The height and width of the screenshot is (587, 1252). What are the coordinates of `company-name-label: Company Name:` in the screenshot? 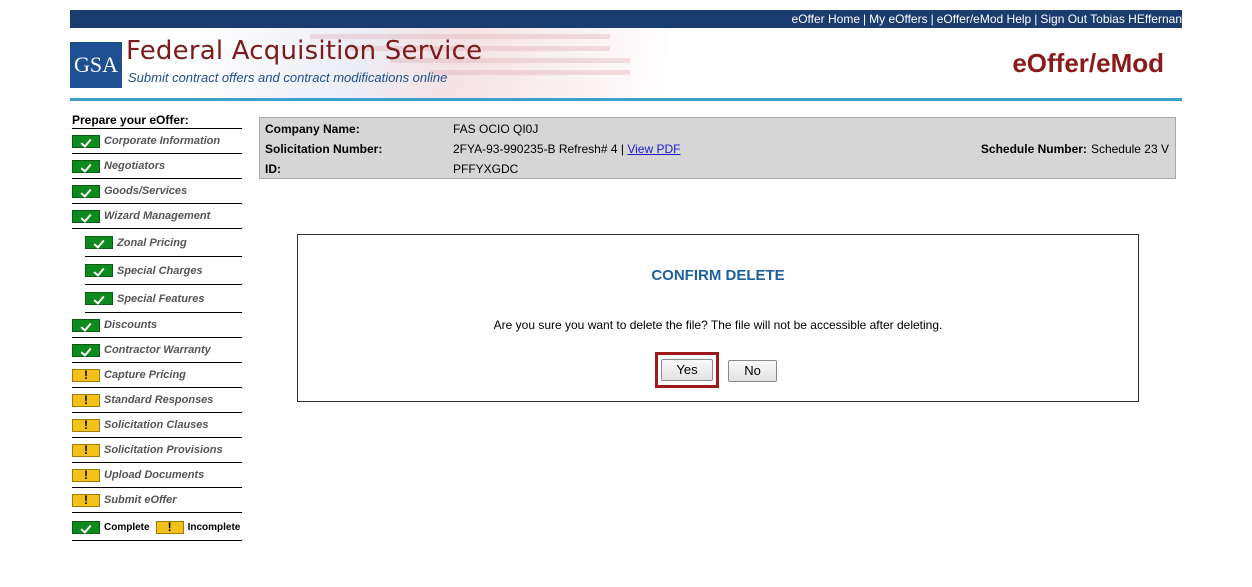 It's located at (312, 129).